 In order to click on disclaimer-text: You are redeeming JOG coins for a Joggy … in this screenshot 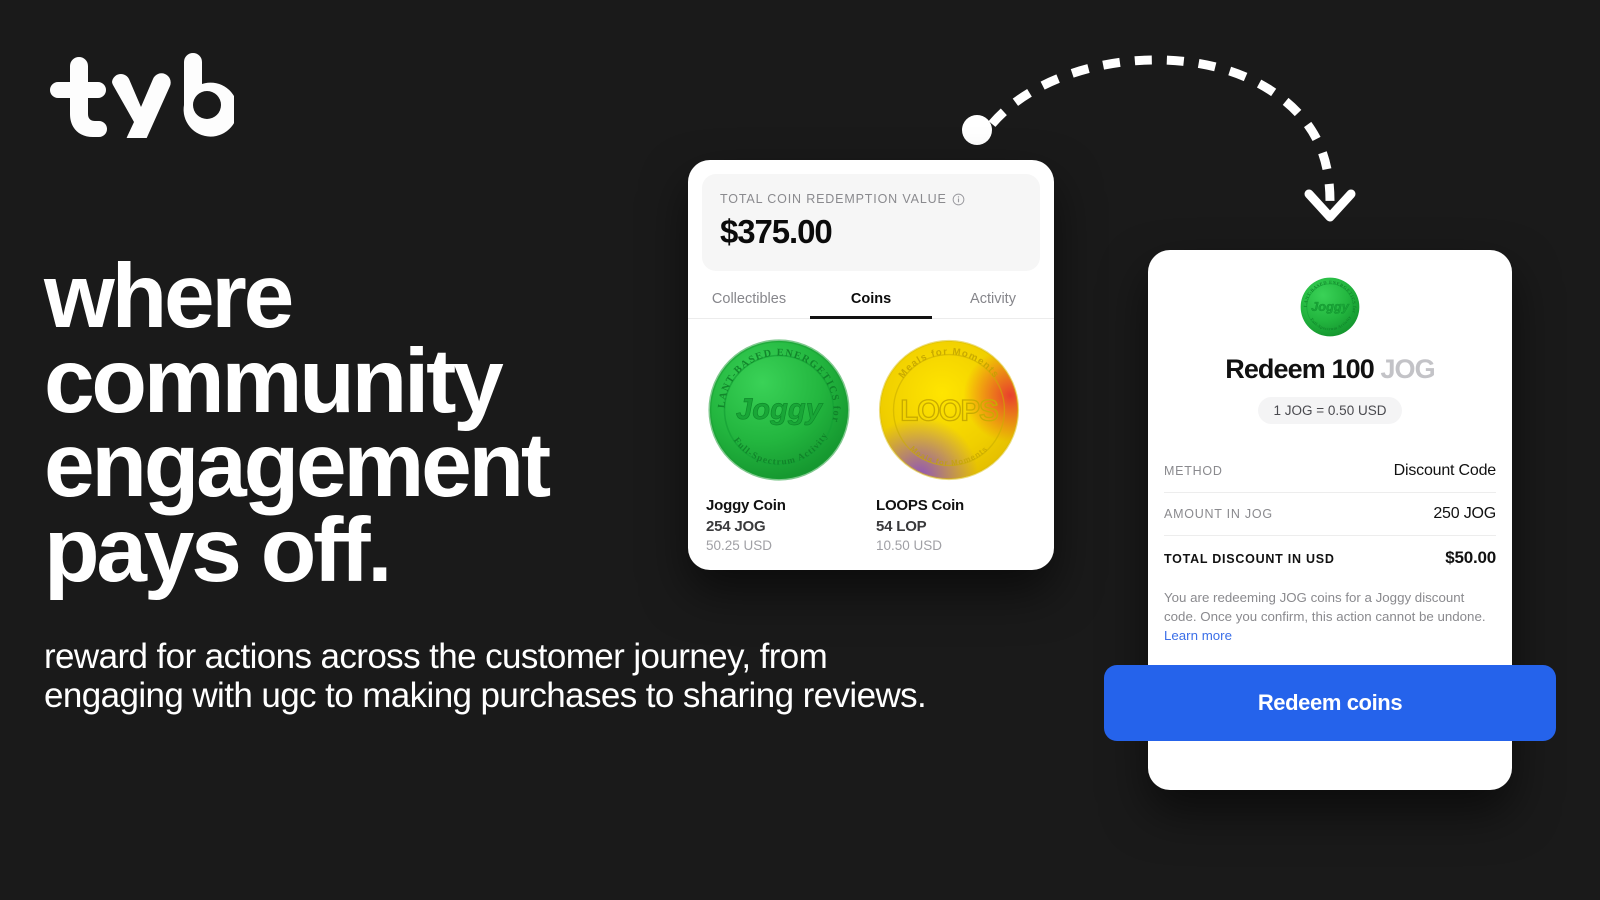, I will do `click(1325, 607)`.